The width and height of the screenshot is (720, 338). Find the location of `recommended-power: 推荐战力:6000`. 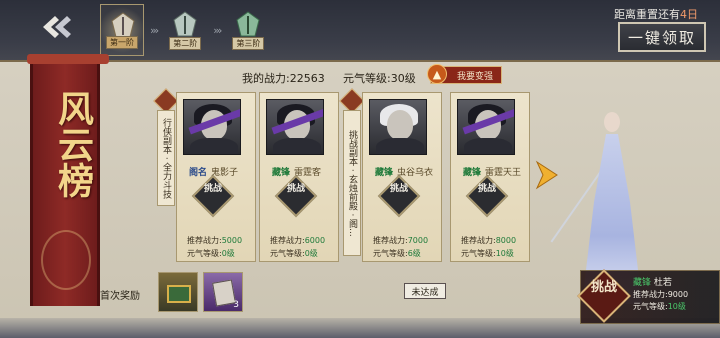

recommended-power: 推荐战力:6000 is located at coordinates (298, 240).